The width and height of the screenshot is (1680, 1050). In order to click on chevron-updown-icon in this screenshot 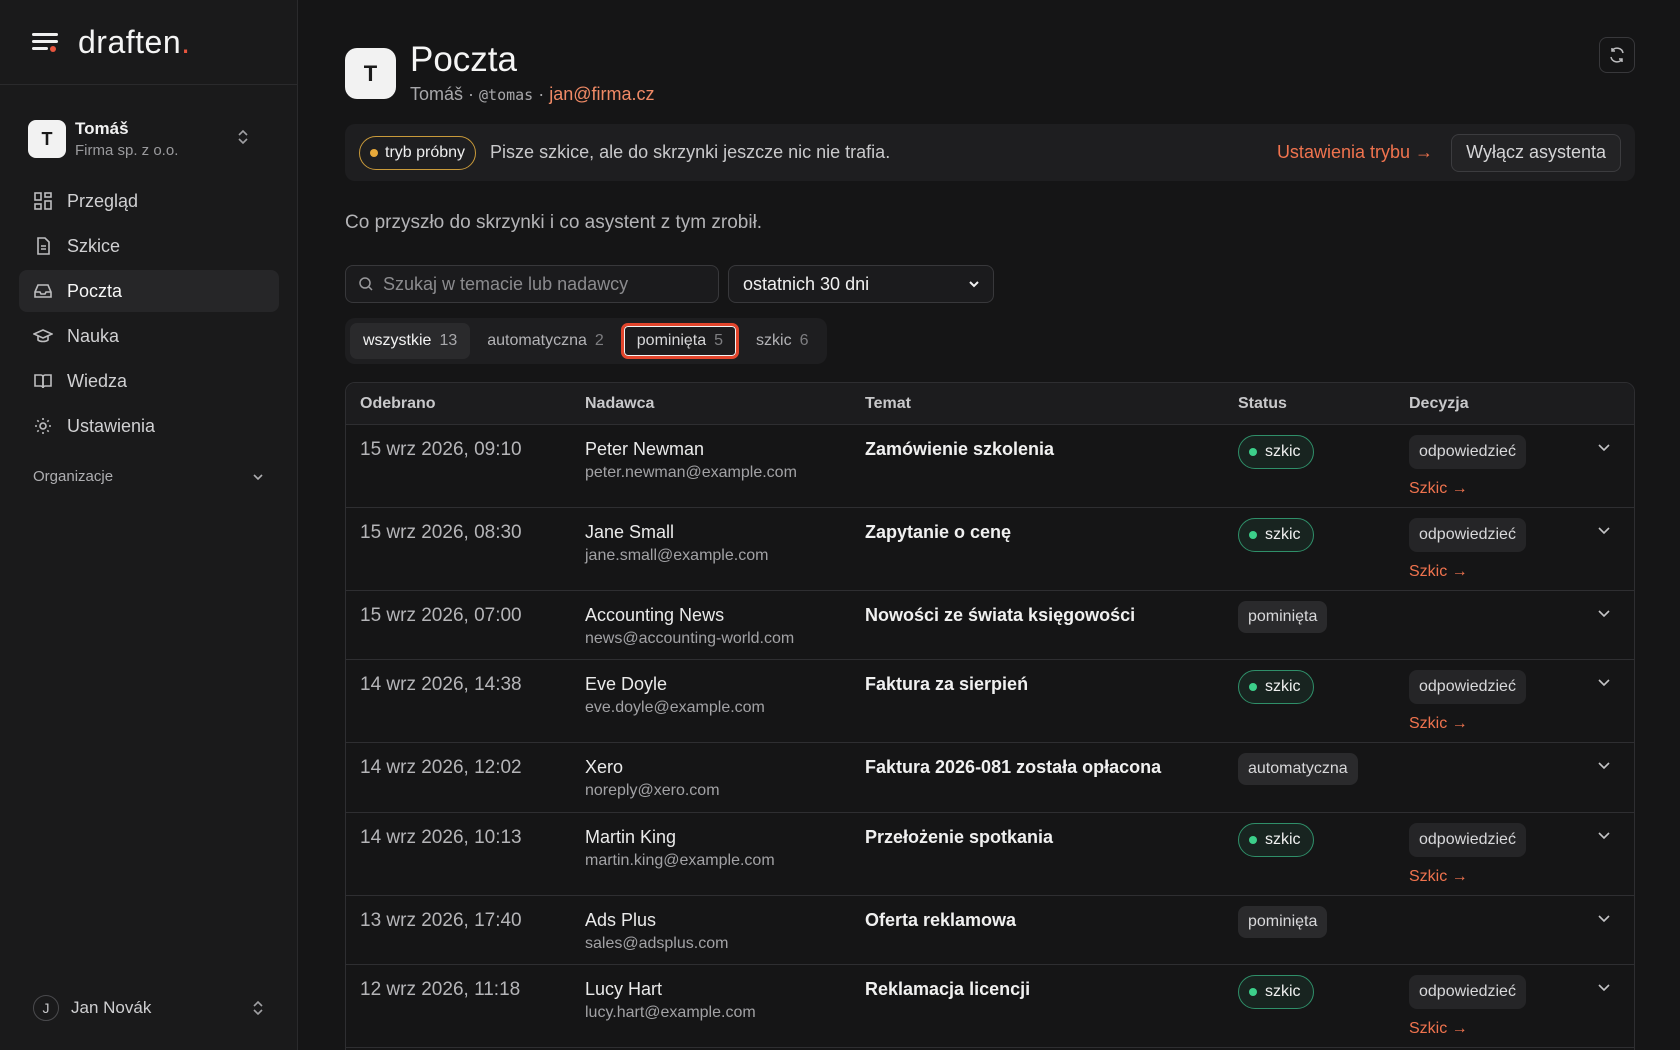, I will do `click(243, 137)`.